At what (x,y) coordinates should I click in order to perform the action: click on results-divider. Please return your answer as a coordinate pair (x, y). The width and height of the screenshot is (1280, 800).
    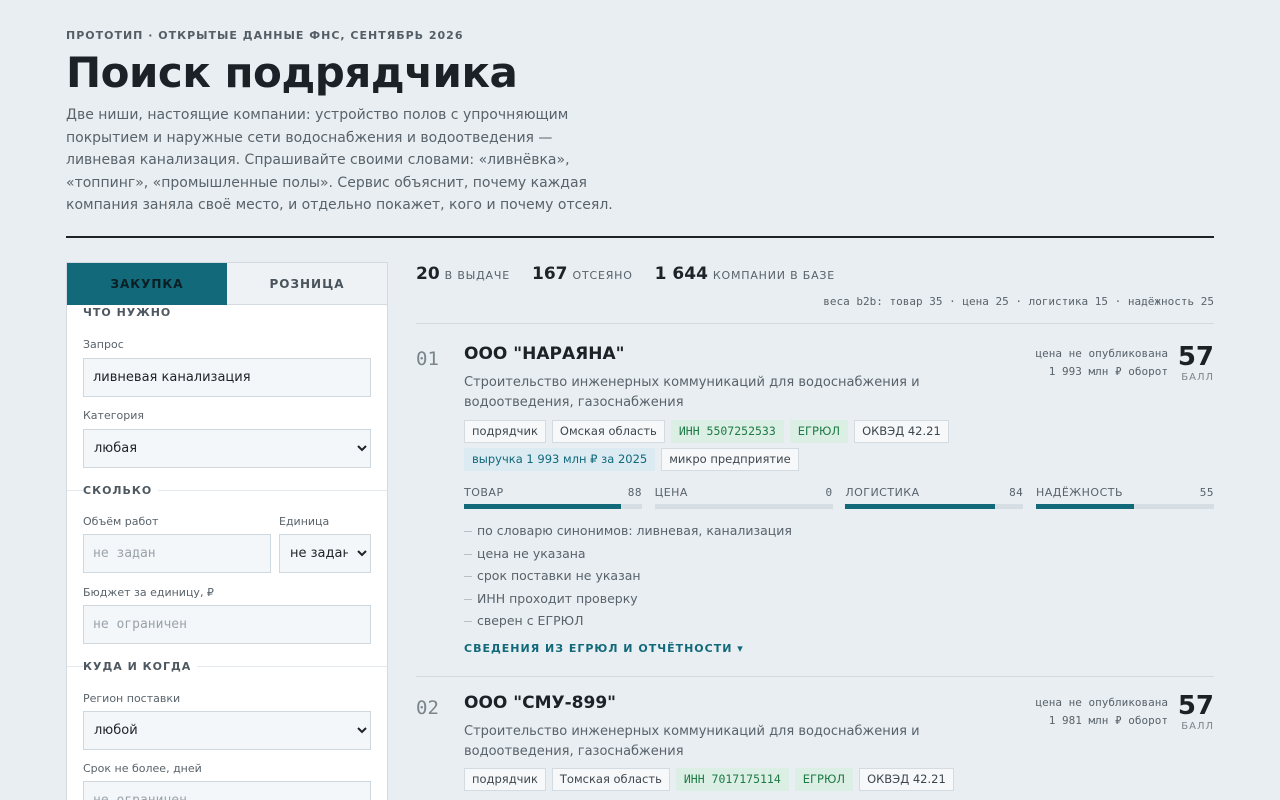
    Looking at the image, I should click on (815, 323).